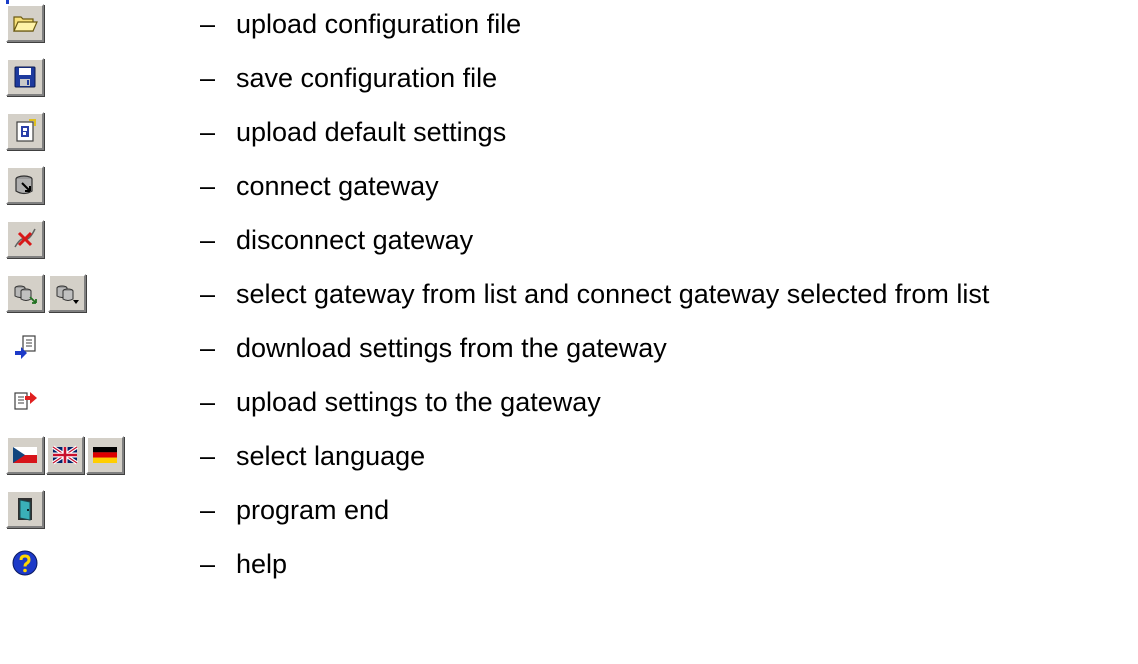 Image resolution: width=1138 pixels, height=664 pixels. I want to click on connect-gateway-button, so click(25, 185).